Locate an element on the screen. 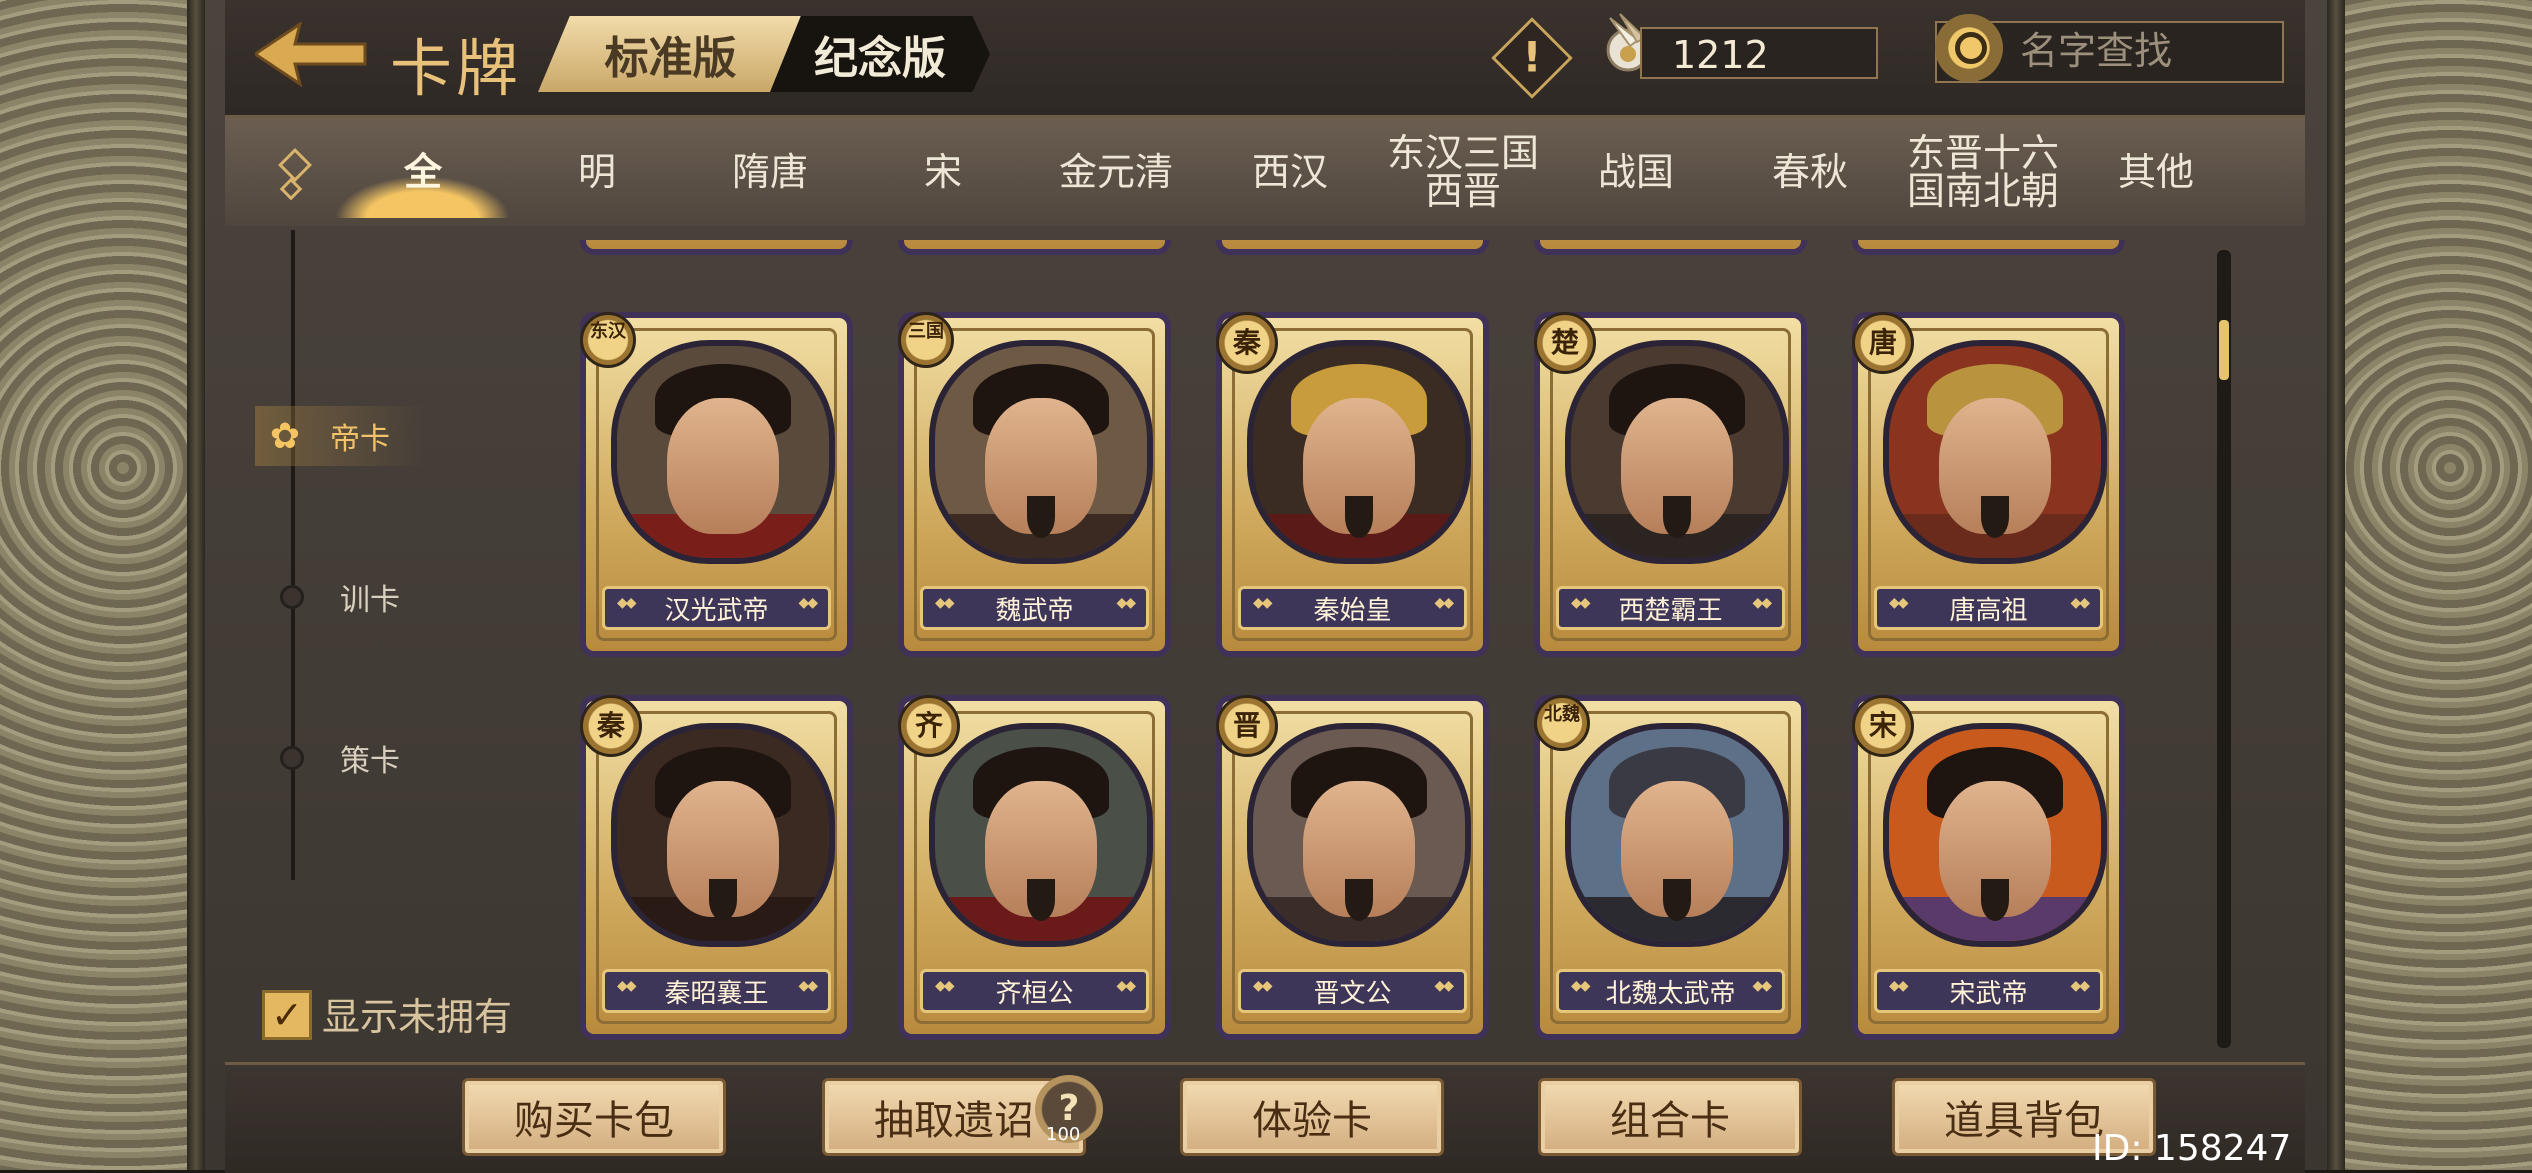 The height and width of the screenshot is (1173, 2532). currency-amount: 1212 is located at coordinates (1759, 53).